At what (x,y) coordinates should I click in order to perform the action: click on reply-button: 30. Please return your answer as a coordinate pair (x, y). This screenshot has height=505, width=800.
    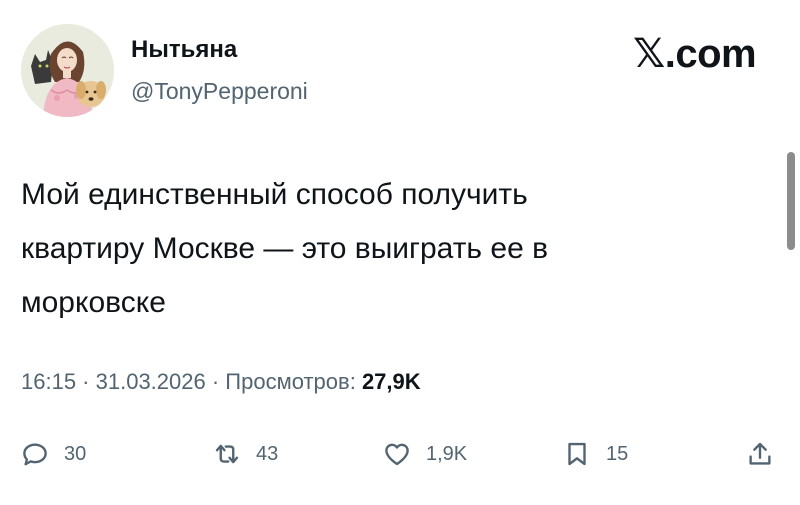
    Looking at the image, I should click on (53, 454).